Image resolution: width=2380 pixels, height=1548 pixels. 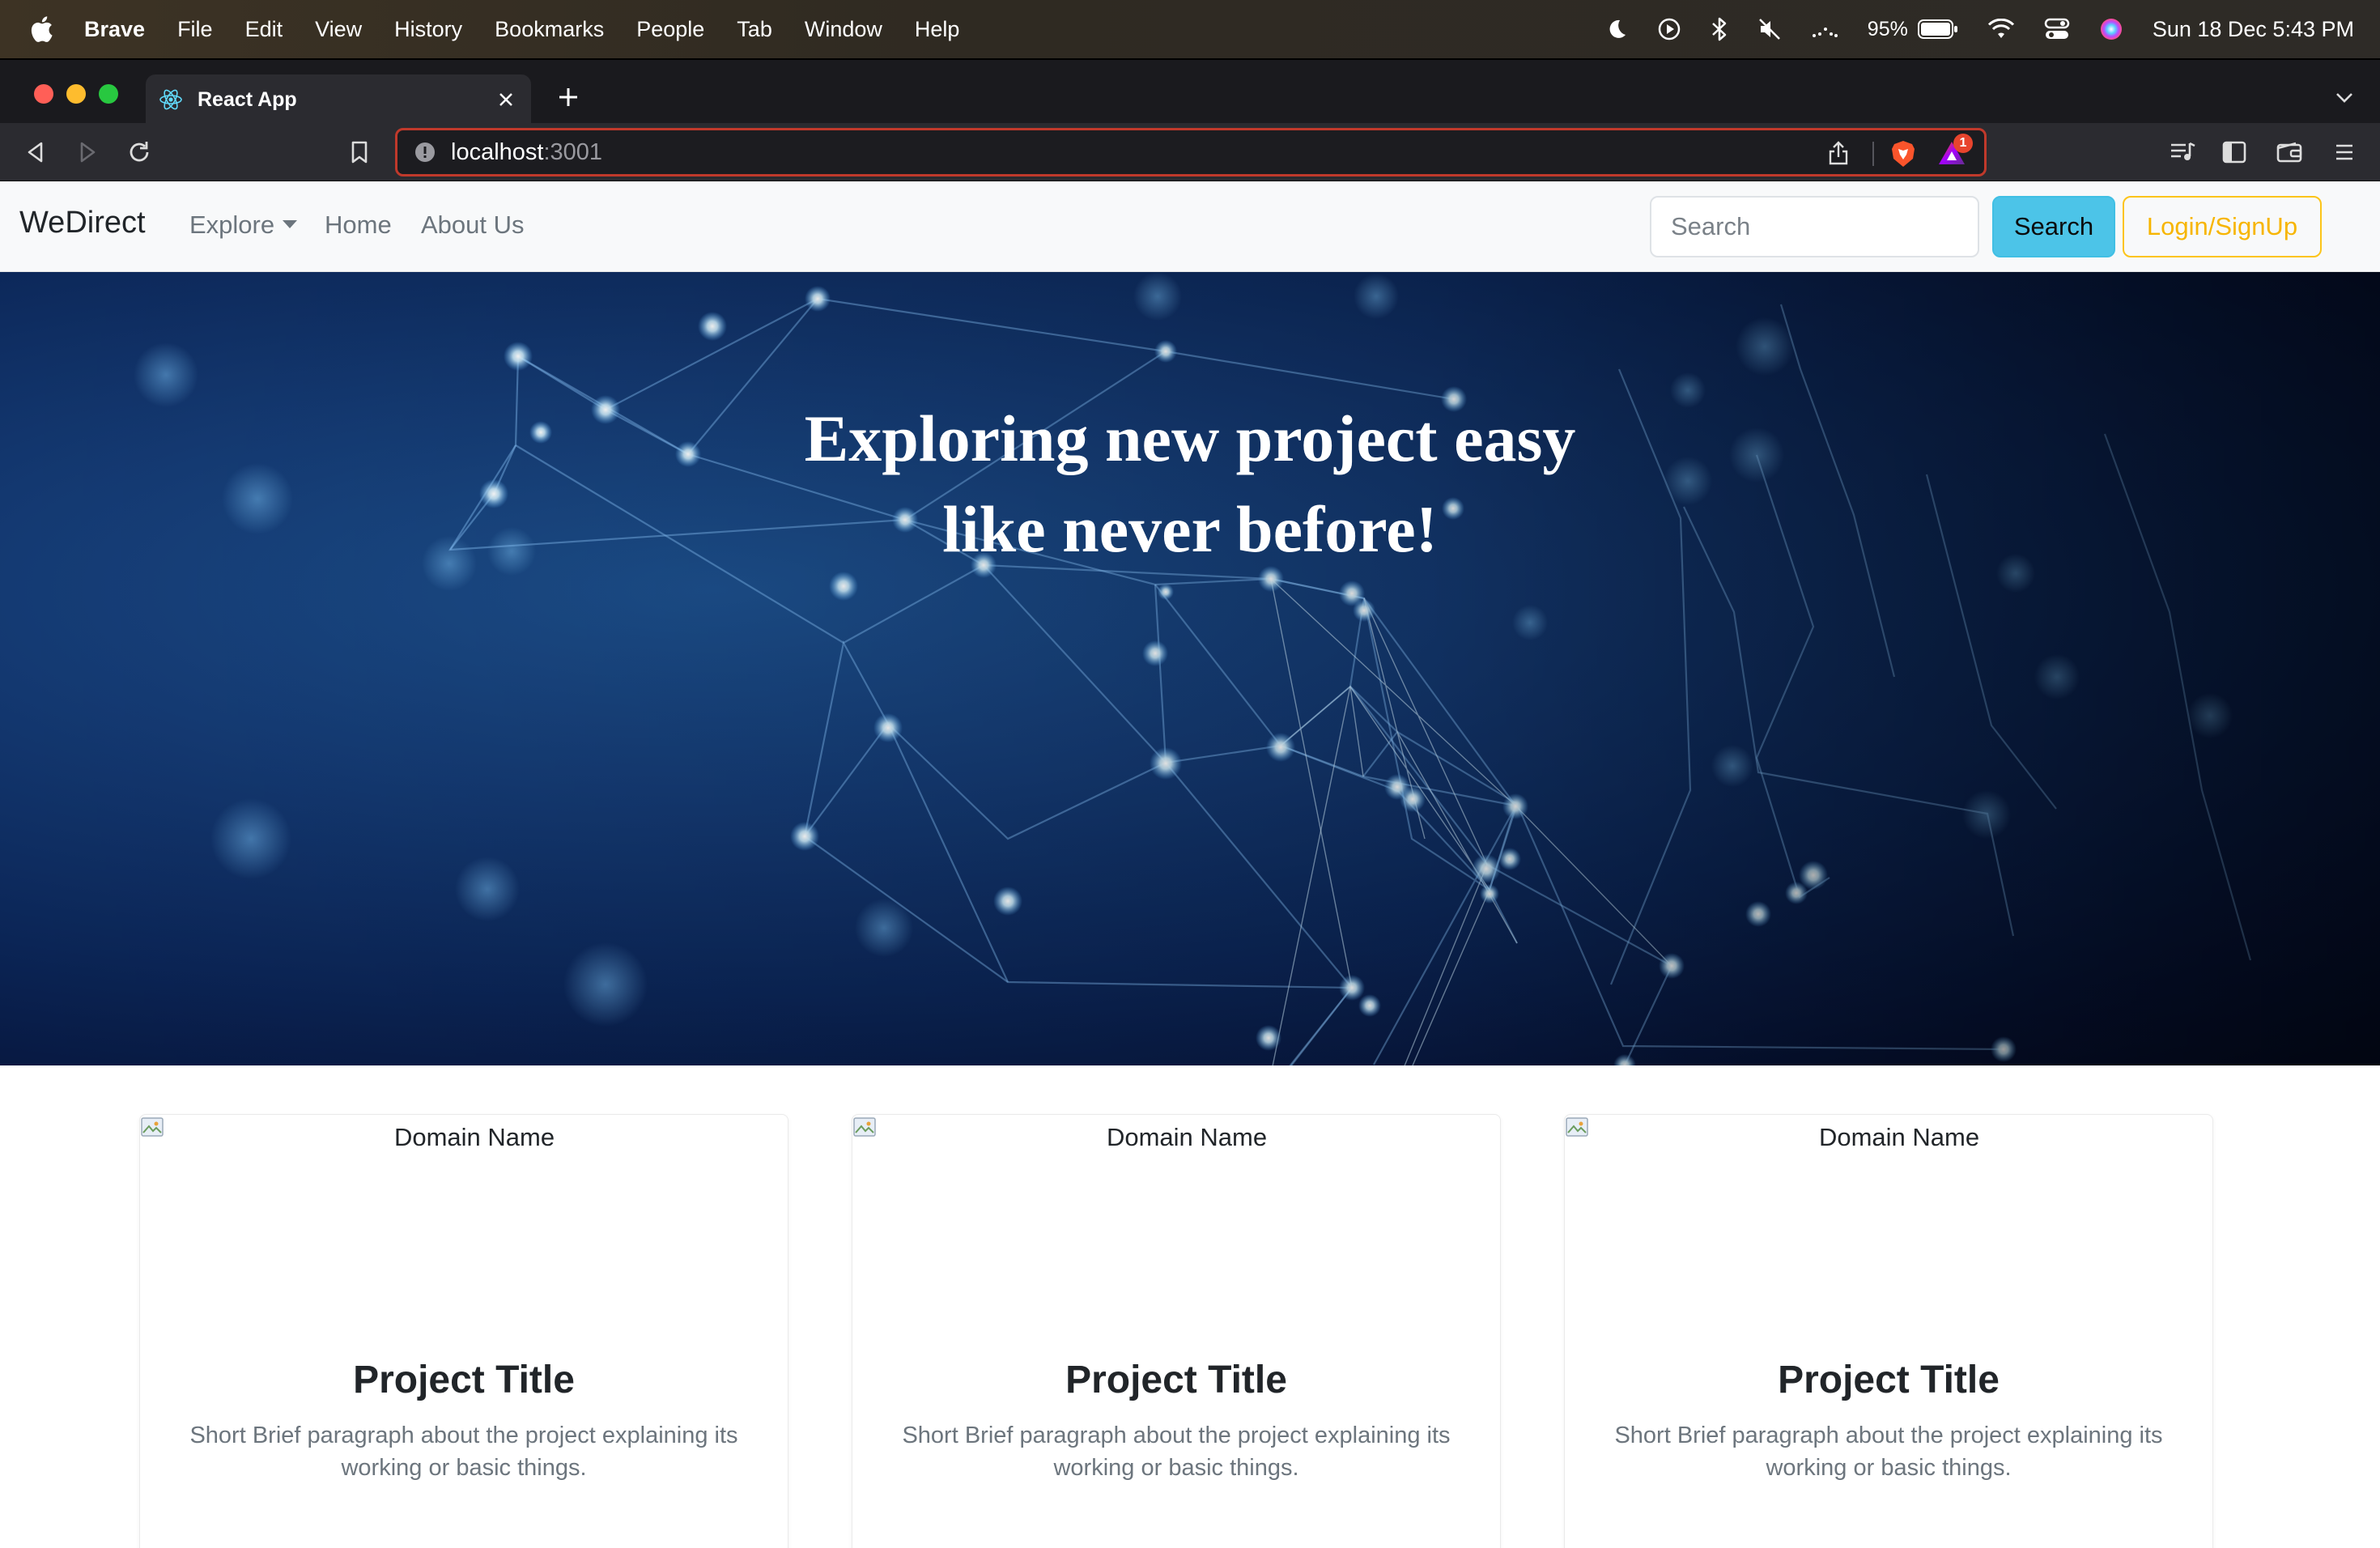 I want to click on search-button: Search, so click(x=2054, y=226).